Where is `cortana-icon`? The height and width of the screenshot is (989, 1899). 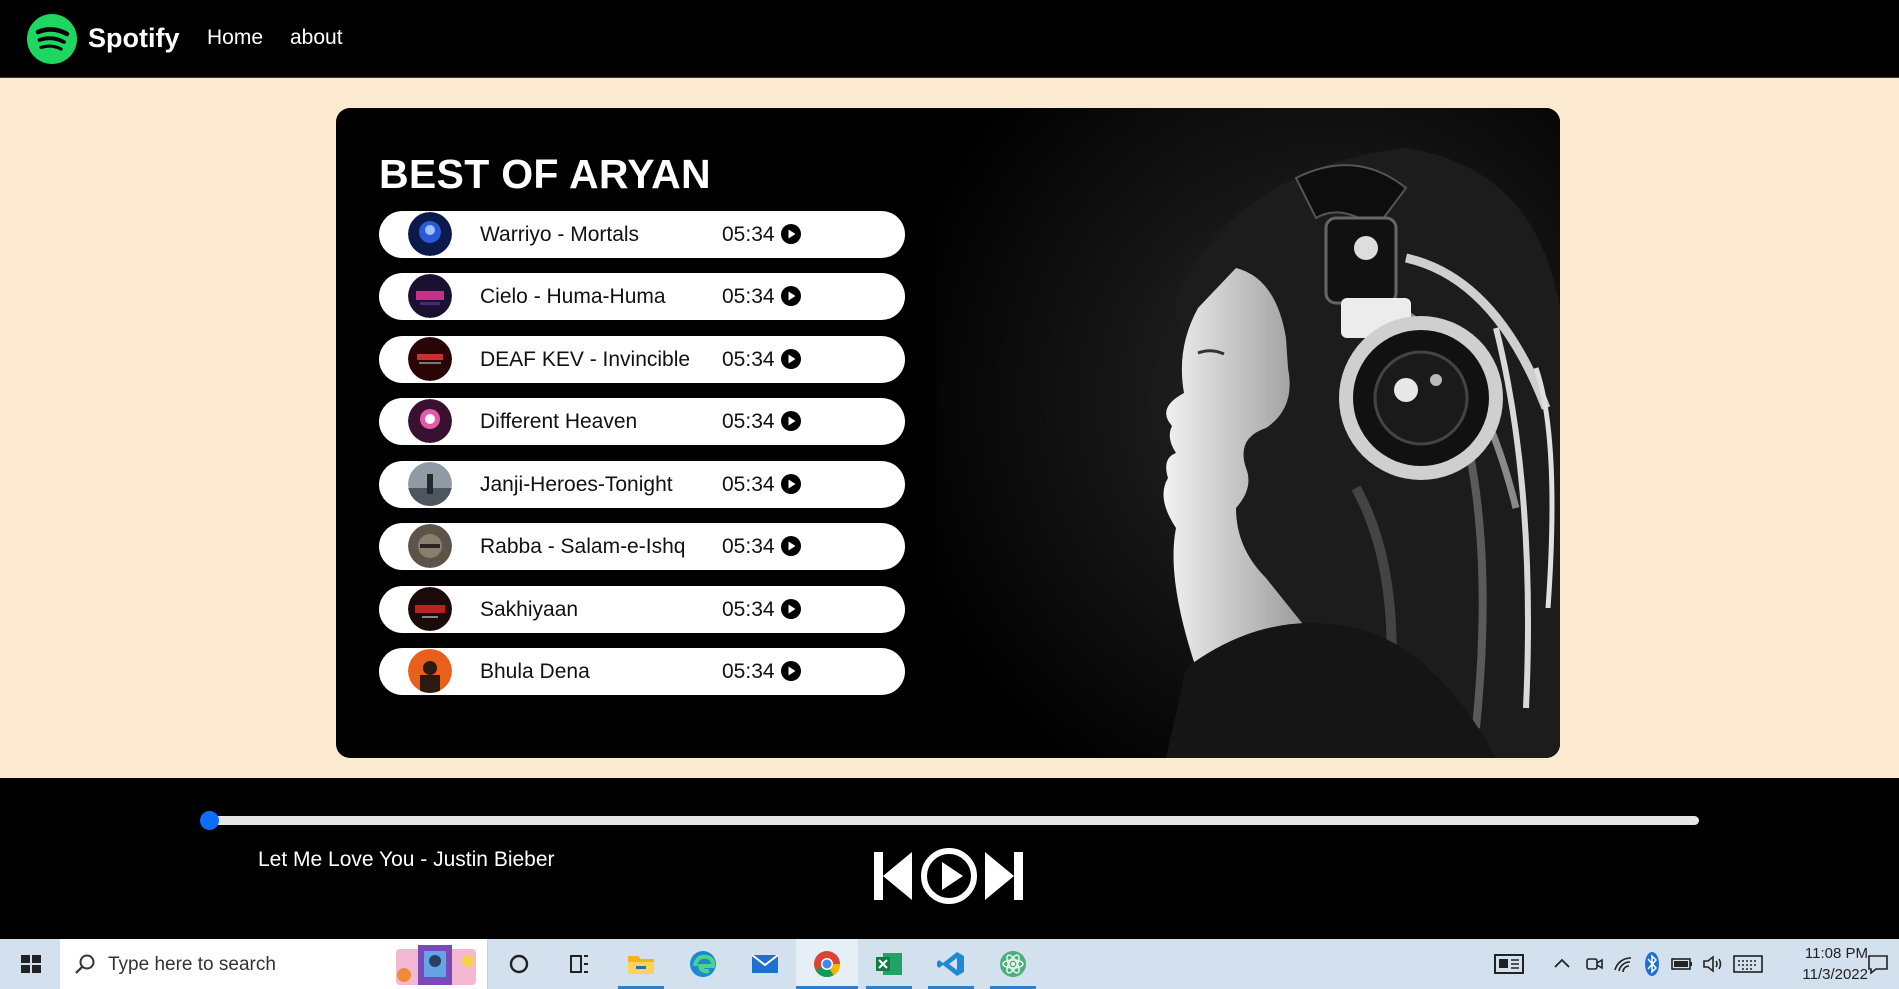
cortana-icon is located at coordinates (519, 964).